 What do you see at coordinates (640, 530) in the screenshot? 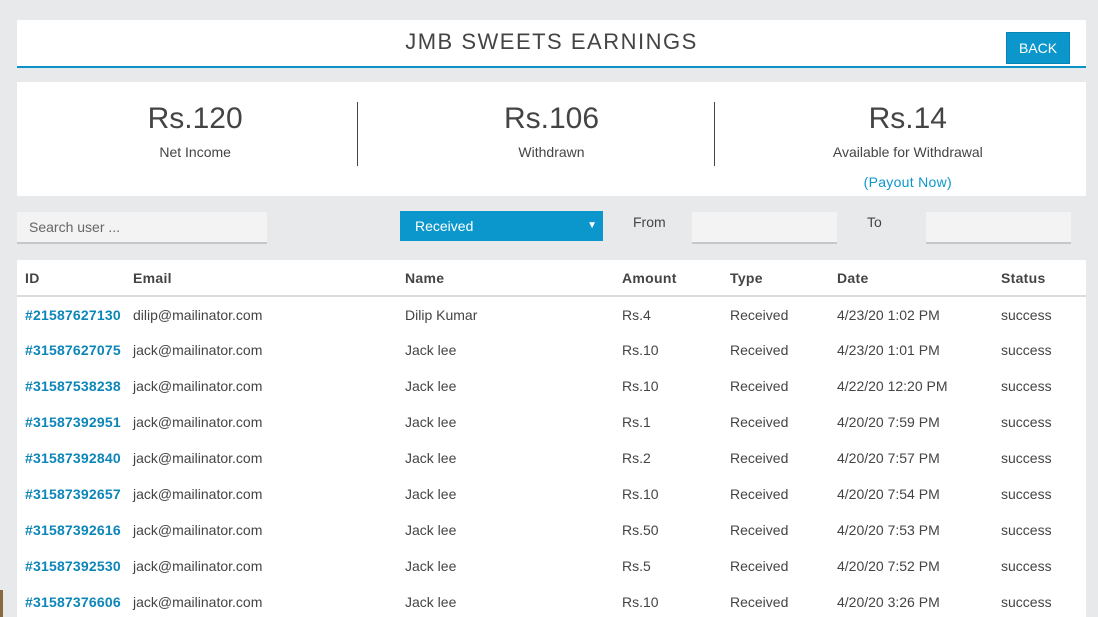
I see `amount-cell: Rs.50` at bounding box center [640, 530].